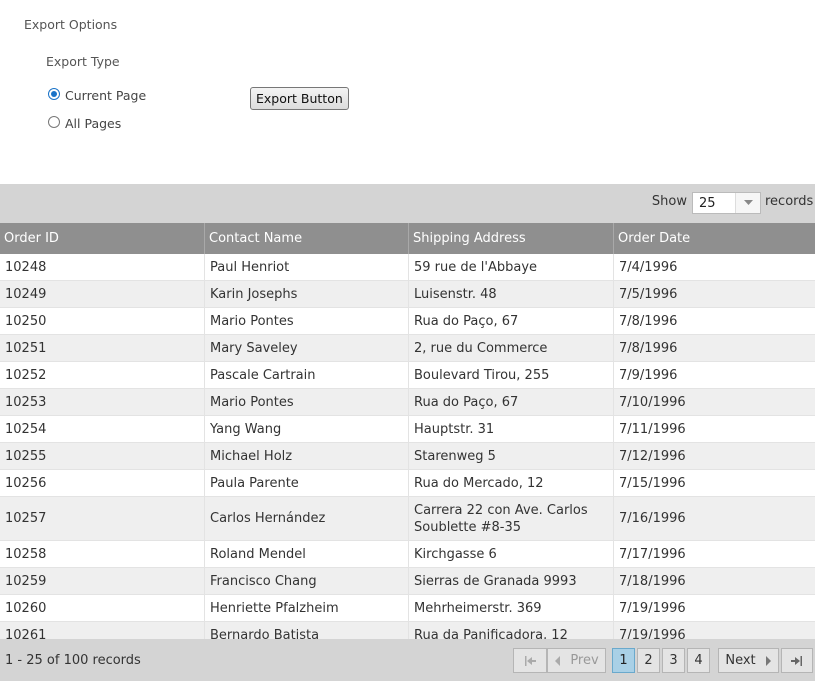 The width and height of the screenshot is (815, 681). Describe the element at coordinates (669, 201) in the screenshot. I see `show-label: Show` at that location.